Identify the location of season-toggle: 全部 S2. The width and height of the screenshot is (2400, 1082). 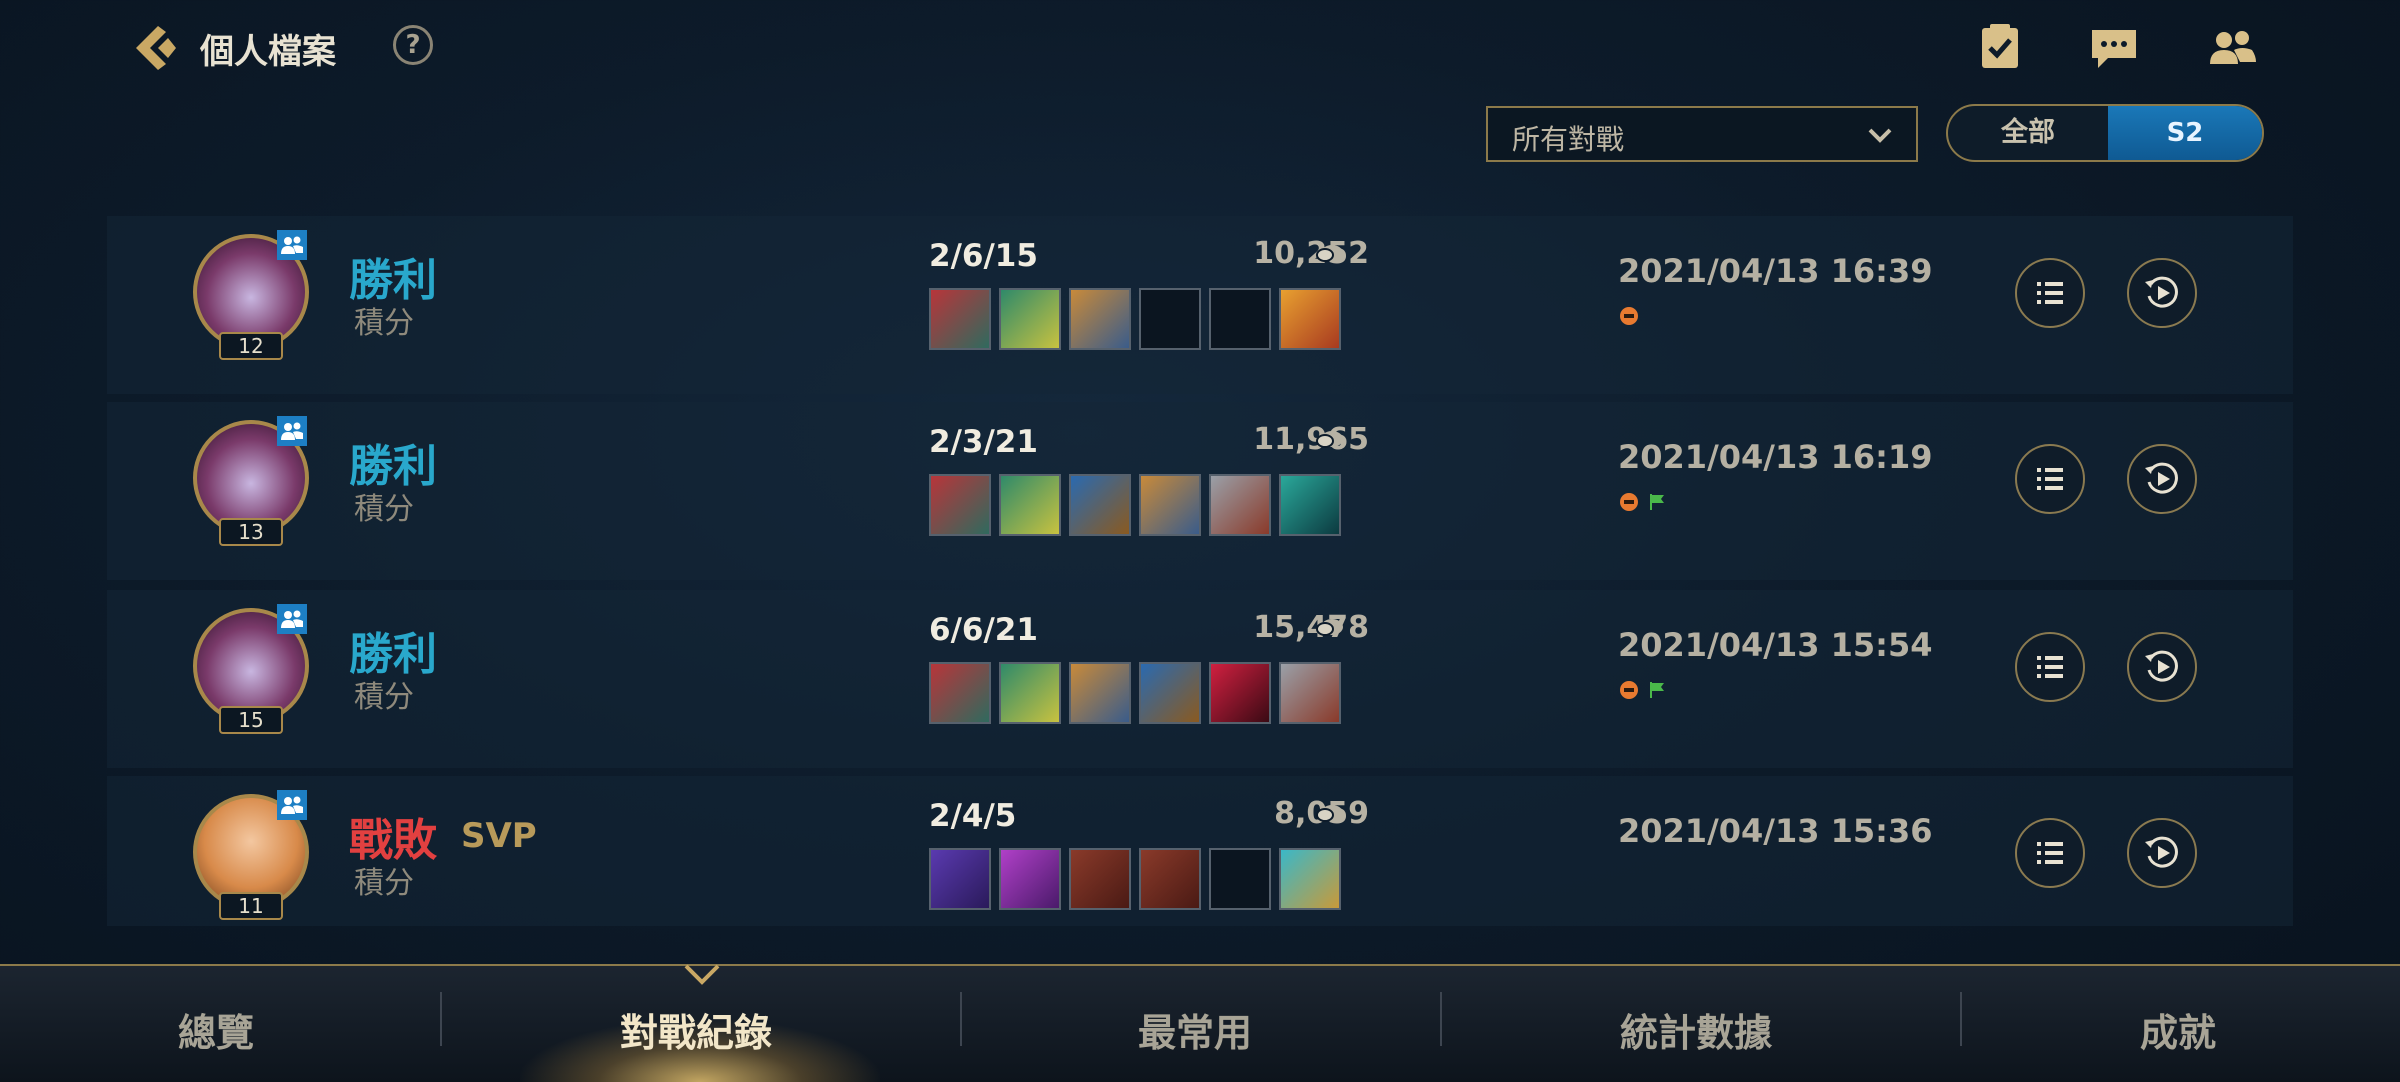
(2105, 133).